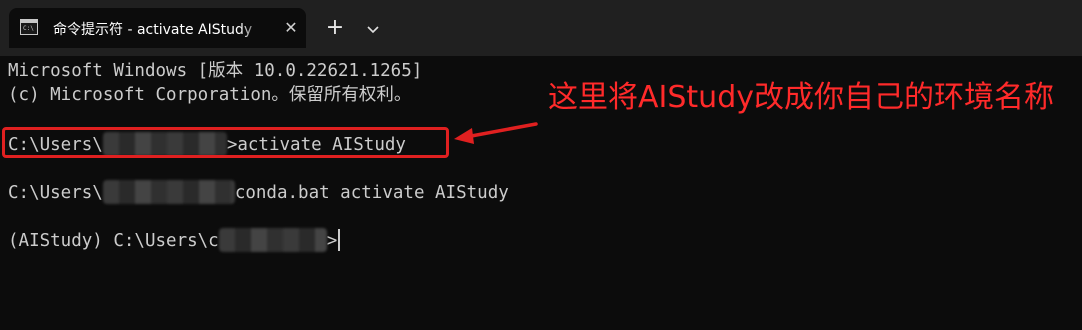 This screenshot has height=330, width=1082. Describe the element at coordinates (371, 193) in the screenshot. I see `command-2-text: conda.bat activate AIStudy` at that location.